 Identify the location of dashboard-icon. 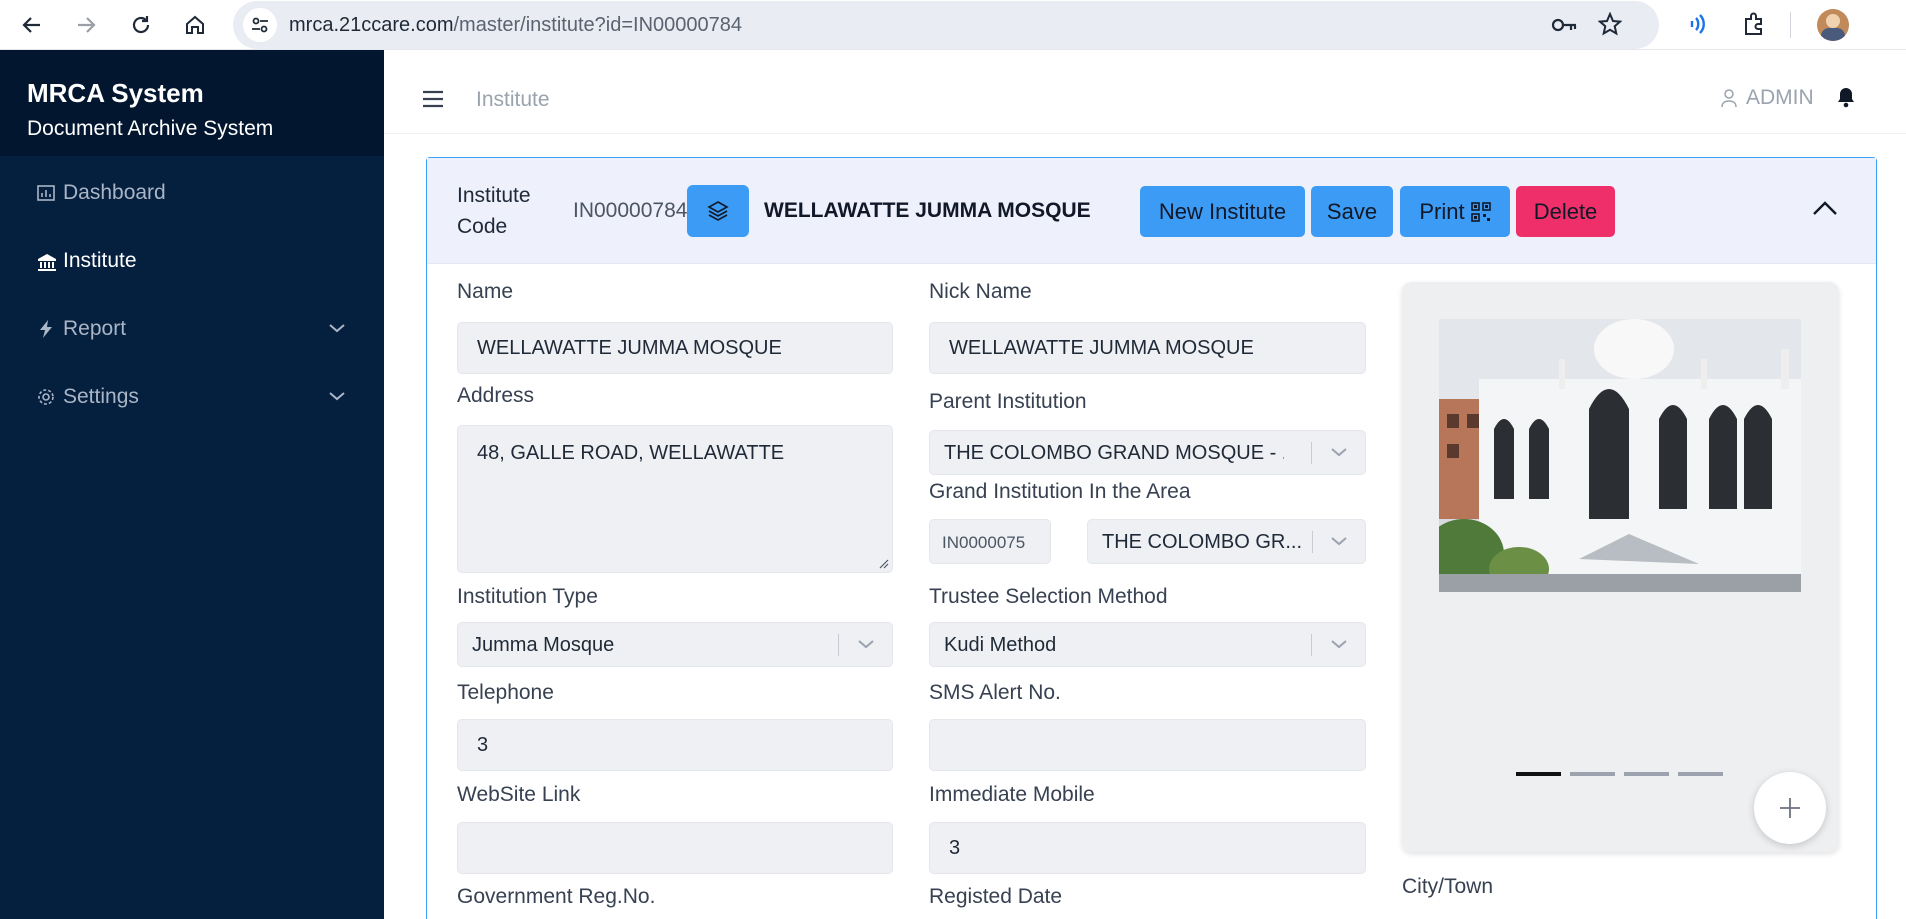
(46, 193).